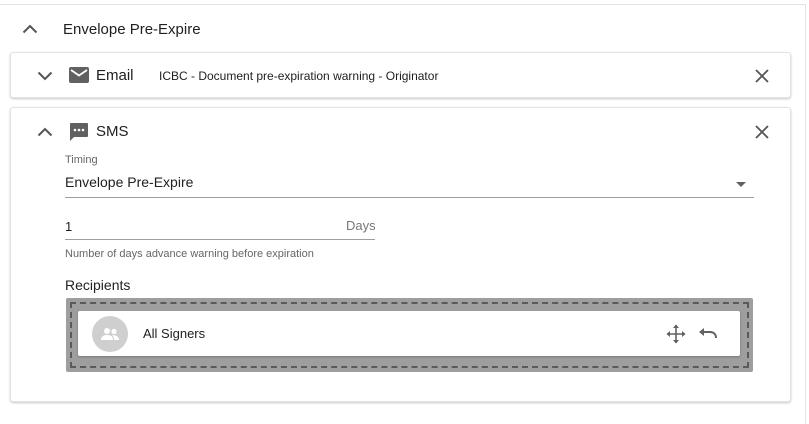 Image resolution: width=809 pixels, height=424 pixels. I want to click on days-underline, so click(220, 239).